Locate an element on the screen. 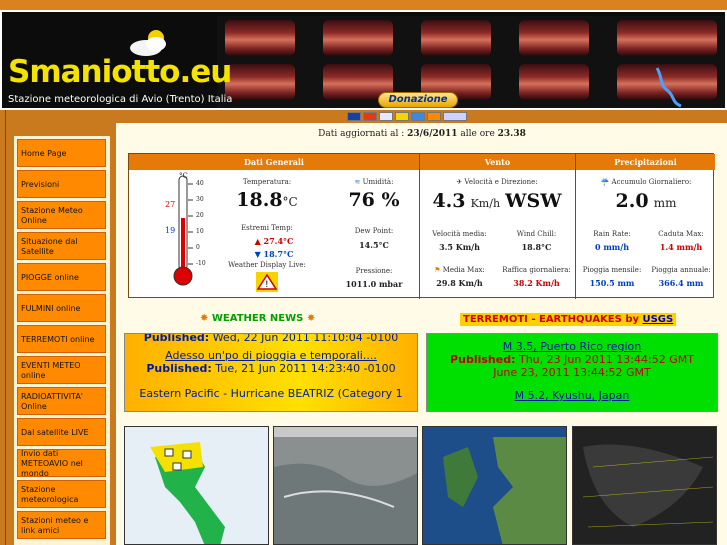 This screenshot has width=727, height=545. rain-label-text: Accumulo Giornaliero: is located at coordinates (651, 182).